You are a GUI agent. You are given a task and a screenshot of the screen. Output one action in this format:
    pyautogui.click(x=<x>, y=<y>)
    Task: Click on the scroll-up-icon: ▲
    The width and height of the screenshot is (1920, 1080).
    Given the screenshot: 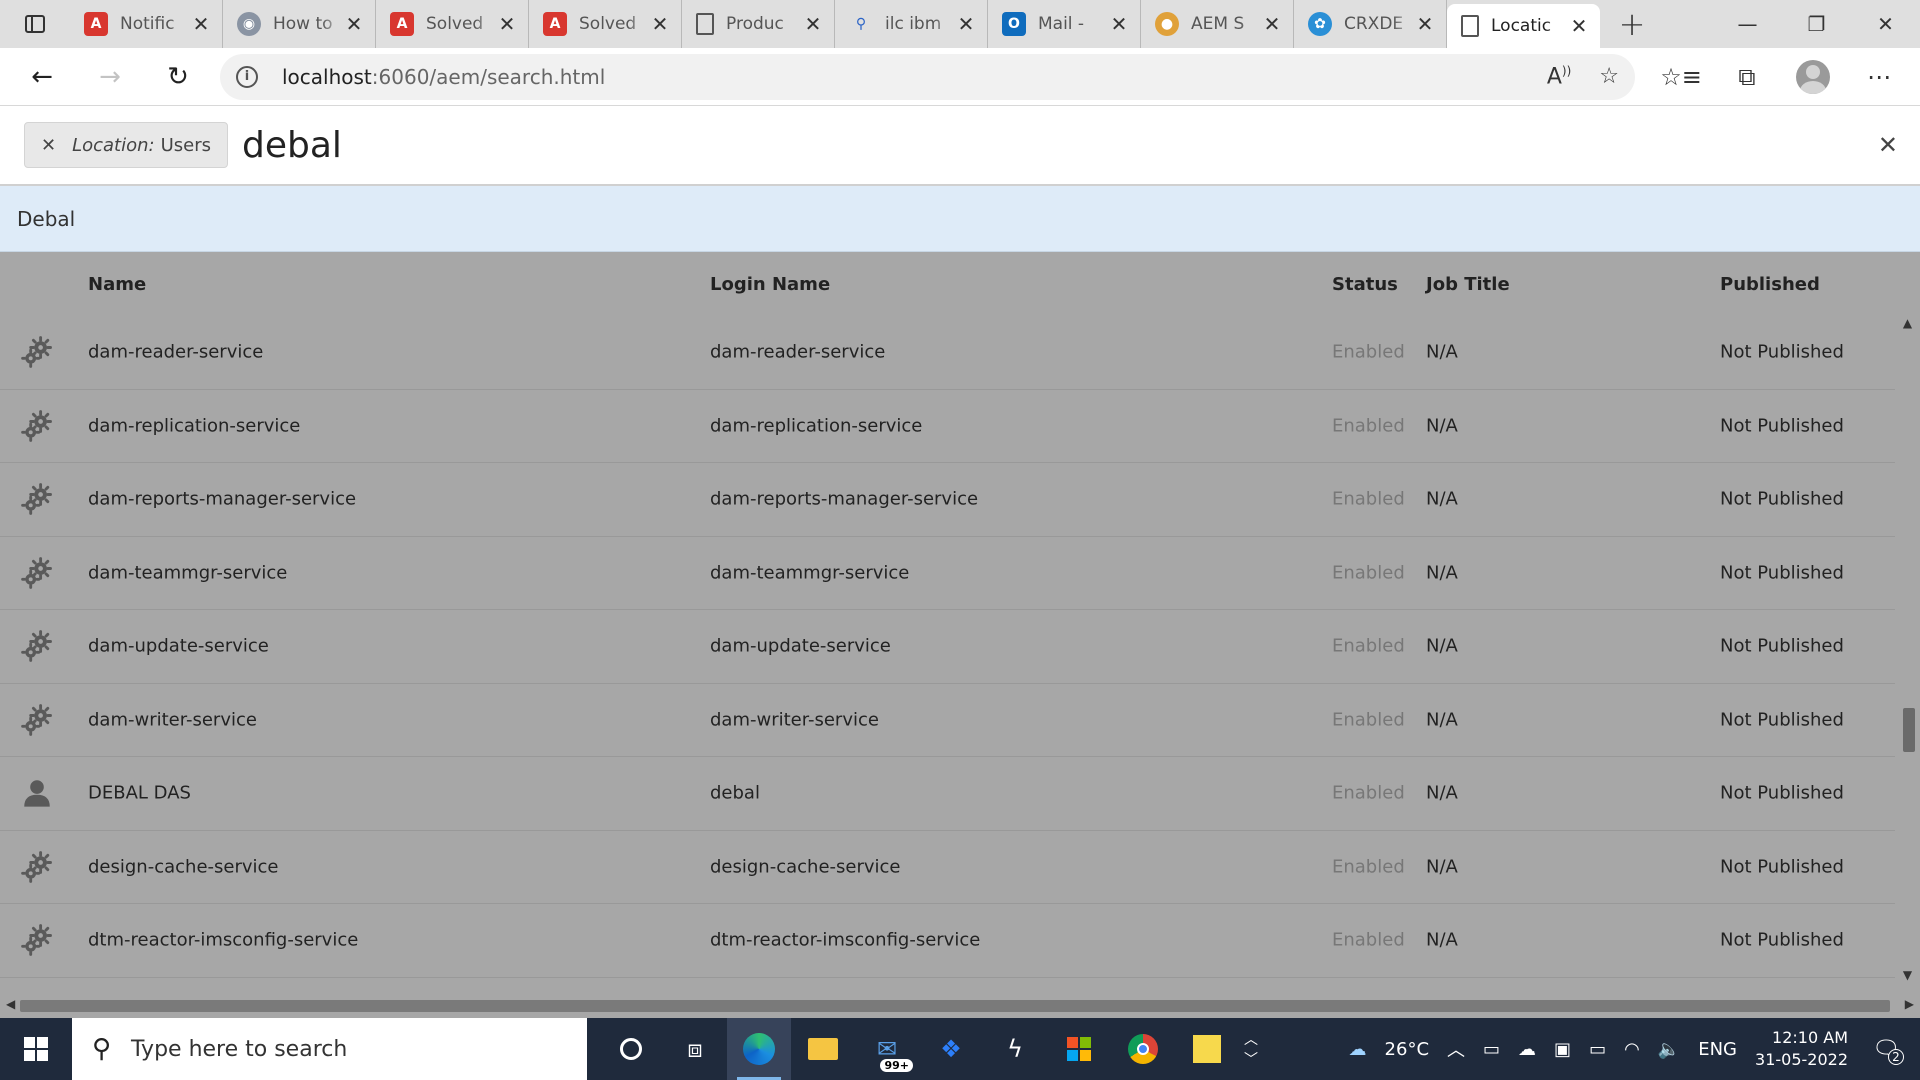 What is the action you would take?
    pyautogui.click(x=1907, y=328)
    